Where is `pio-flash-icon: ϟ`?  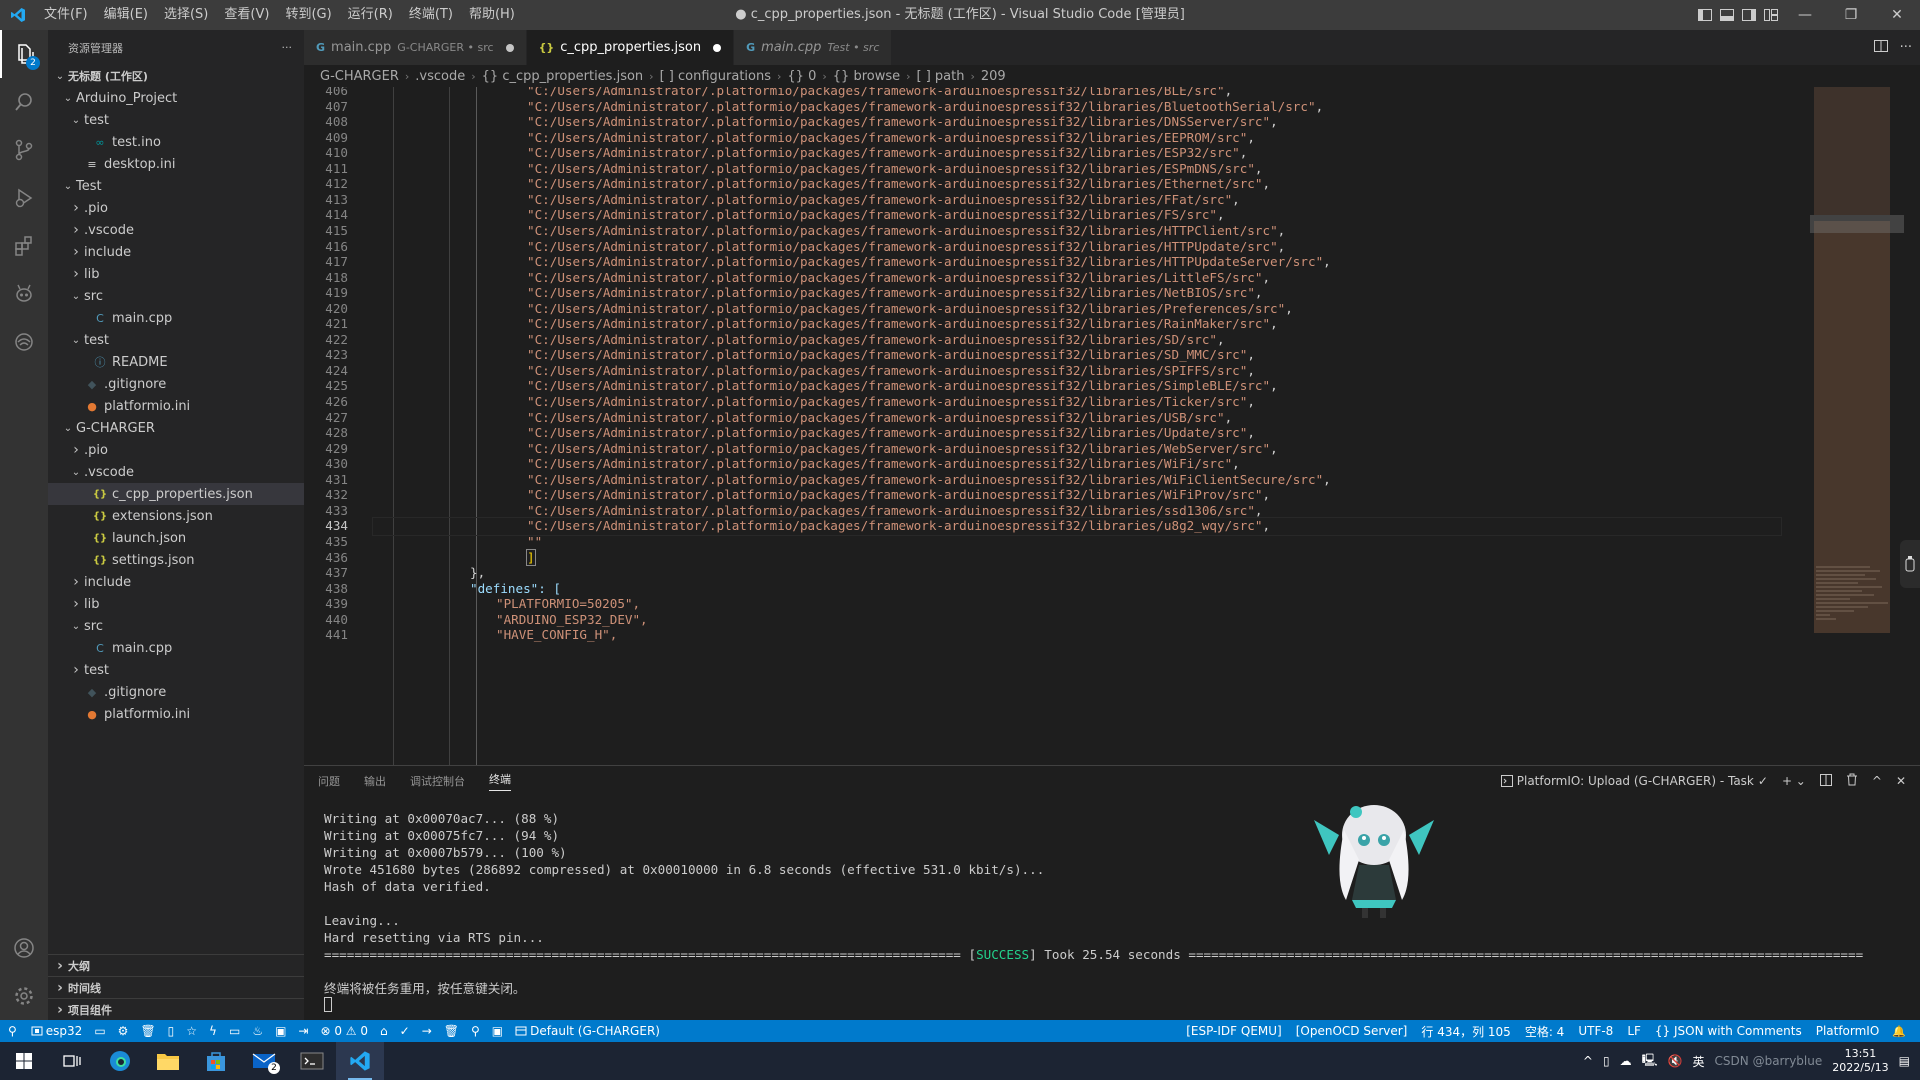 pio-flash-icon: ϟ is located at coordinates (213, 1031).